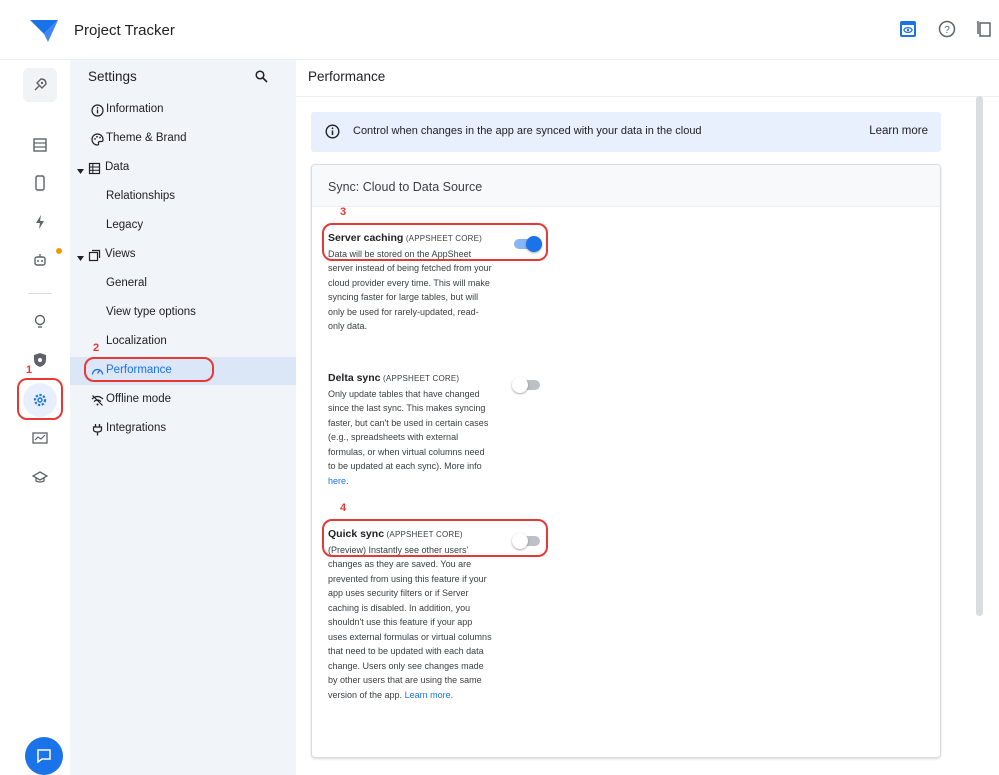 The height and width of the screenshot is (775, 999). I want to click on callout-performance, so click(149, 369).